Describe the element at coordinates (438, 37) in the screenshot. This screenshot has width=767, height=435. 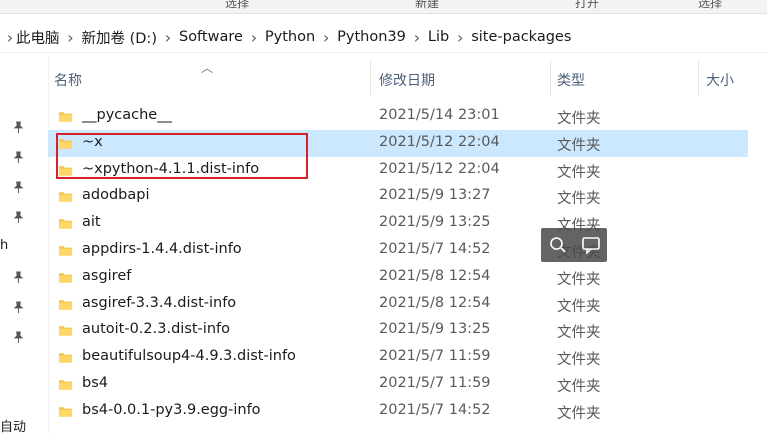
I see `breadcrumb-lib: Lib` at that location.